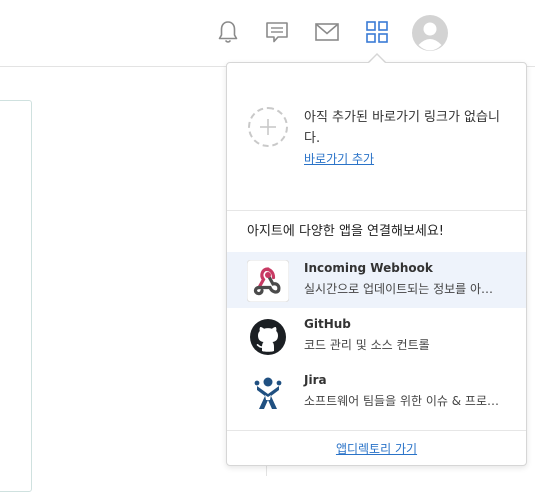 Image resolution: width=535 pixels, height=492 pixels. I want to click on app-directory-link: 앱디렉토리 가기, so click(376, 448).